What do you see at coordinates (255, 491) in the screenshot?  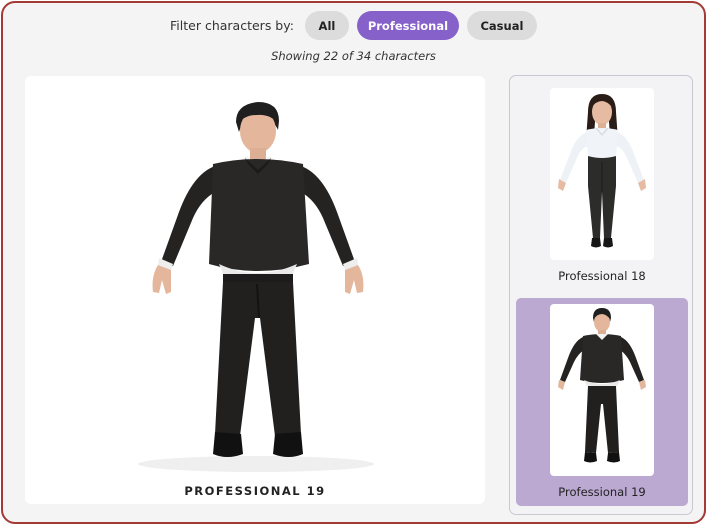 I see `main-character-name: PROFESSIONAL 19` at bounding box center [255, 491].